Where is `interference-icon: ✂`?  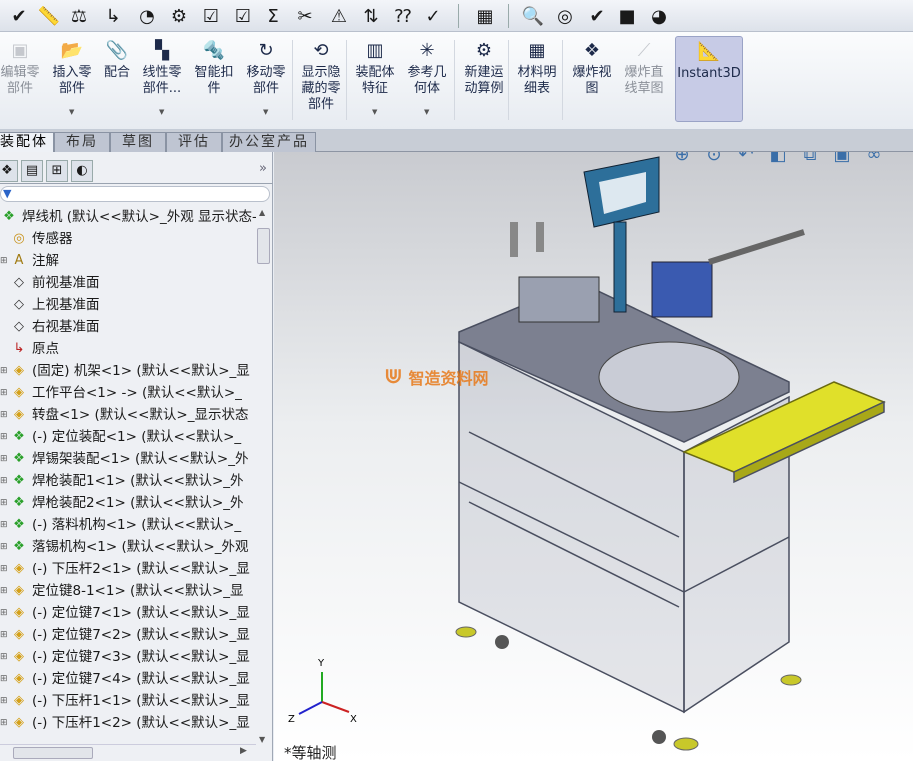
interference-icon: ✂ is located at coordinates (305, 16).